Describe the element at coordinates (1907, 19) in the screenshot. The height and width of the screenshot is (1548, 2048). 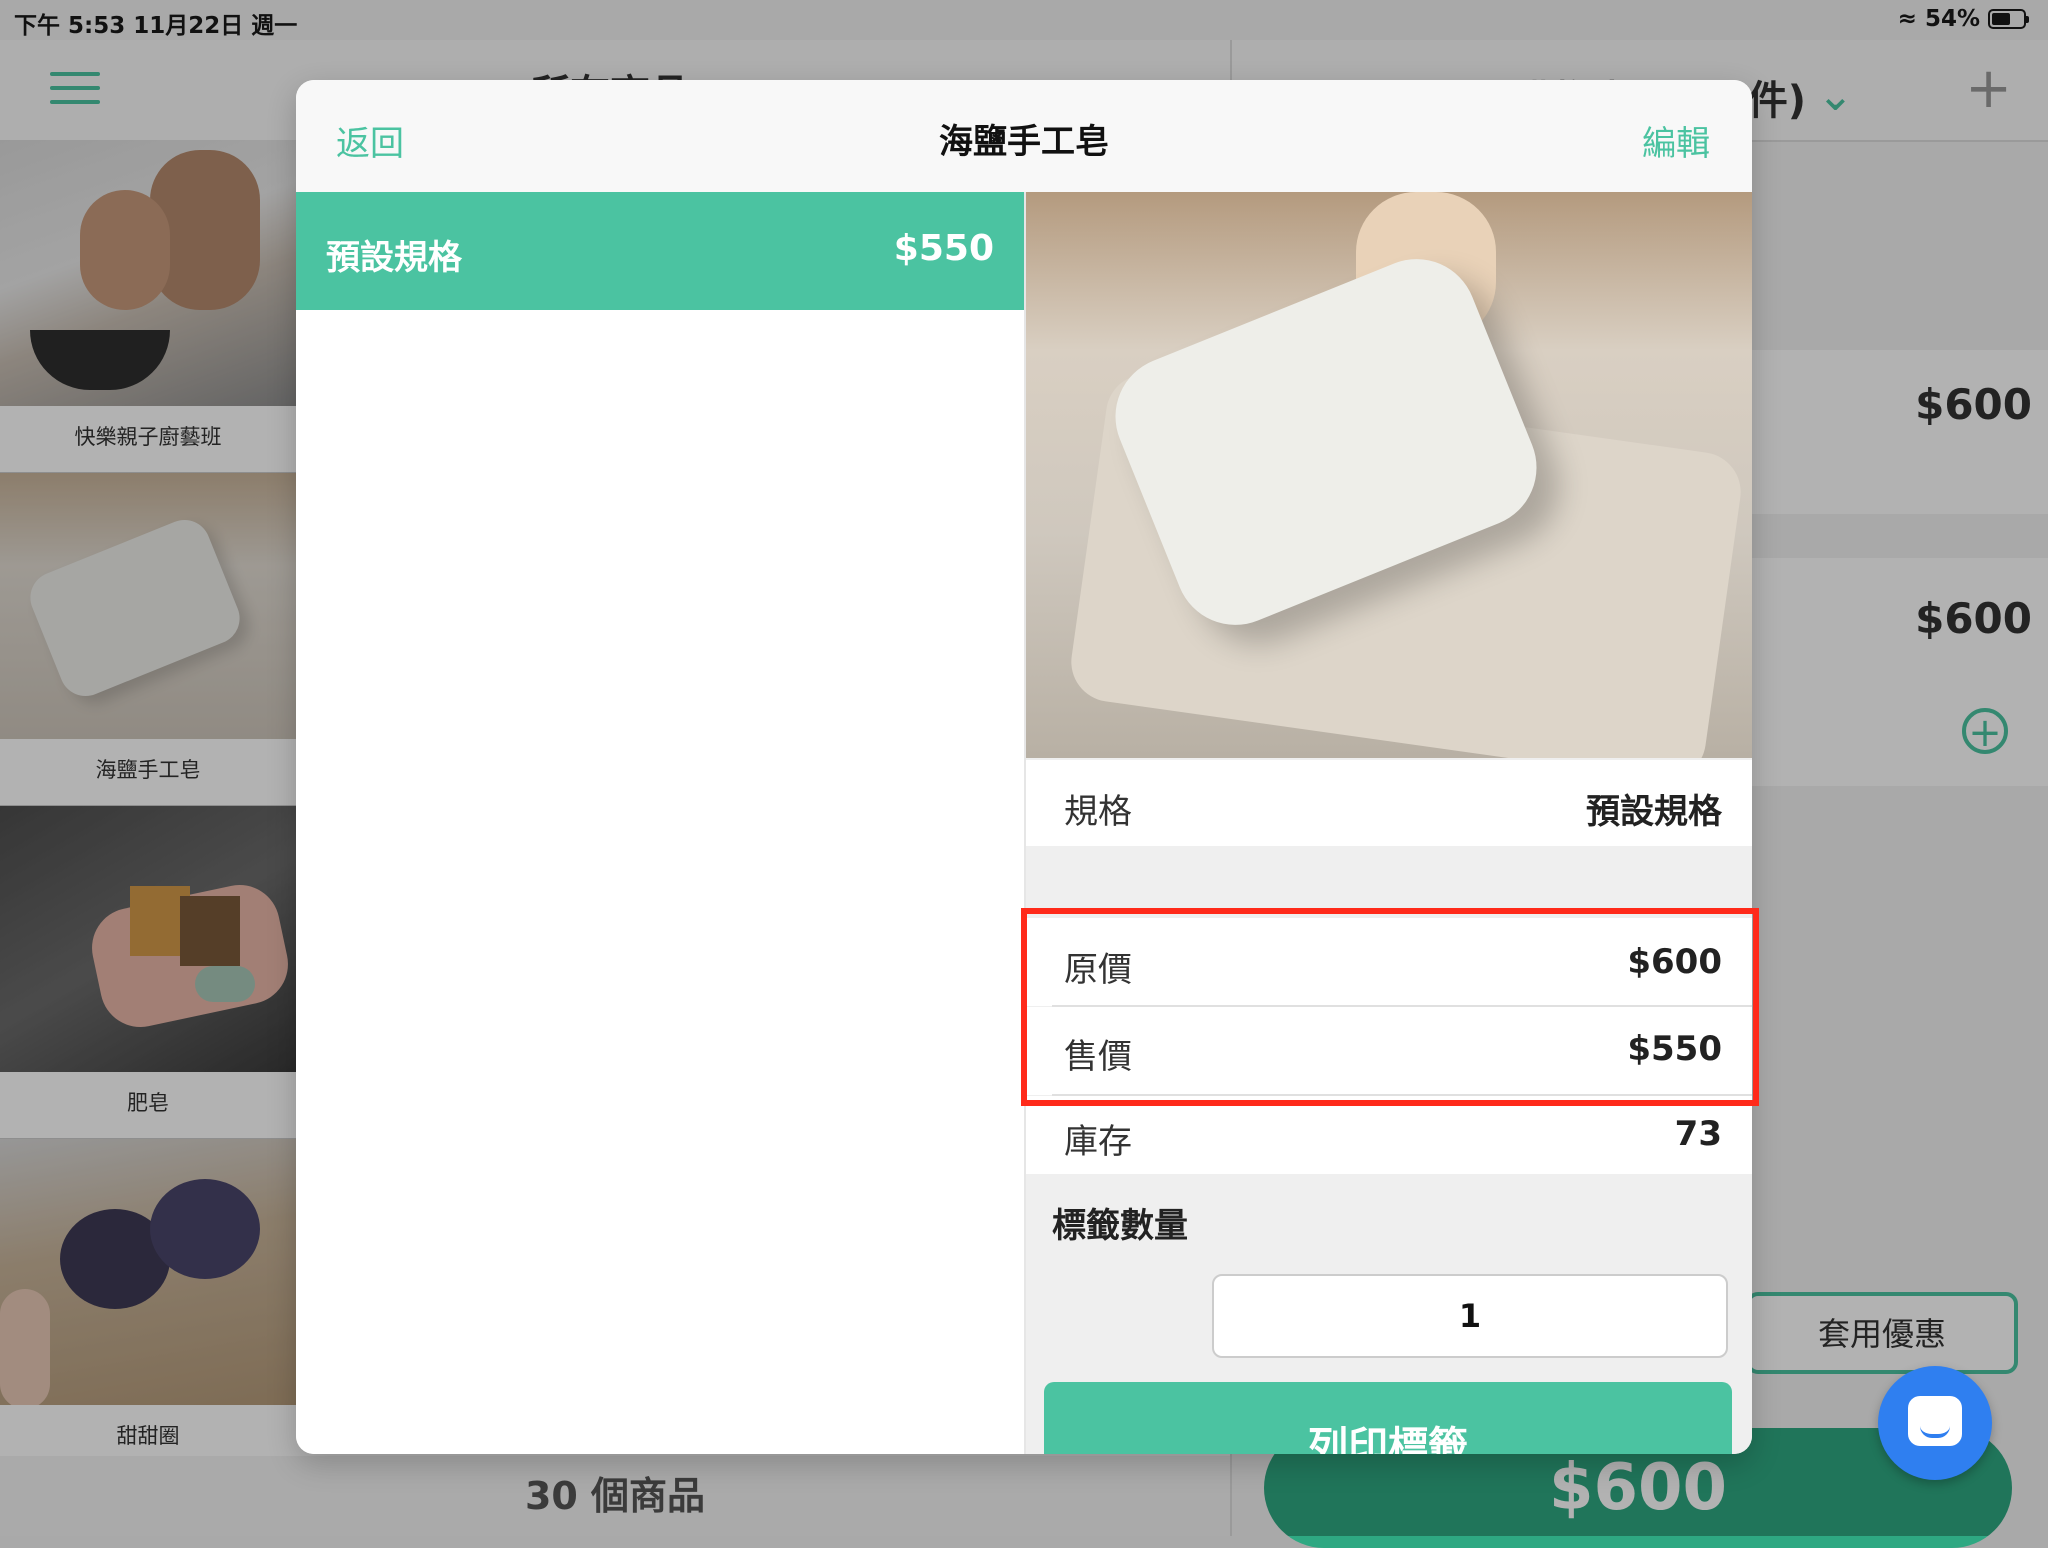
I see `wifi-icon: ≈` at that location.